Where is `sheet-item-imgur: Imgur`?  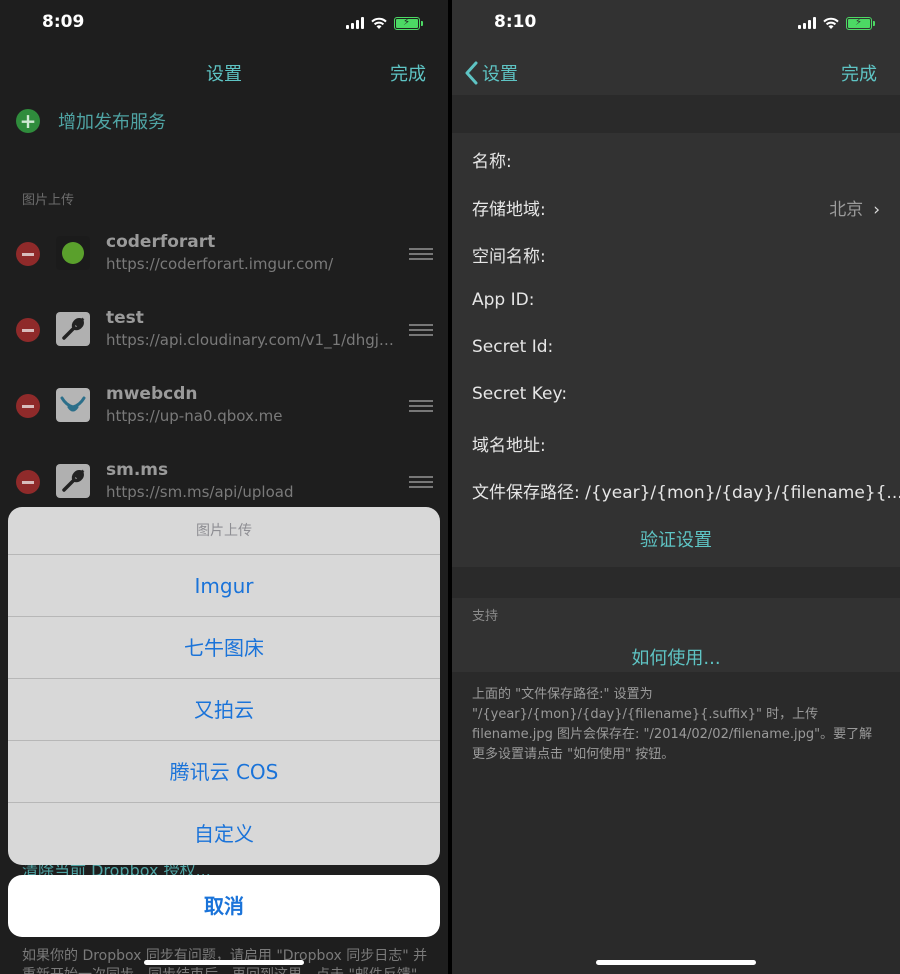
sheet-item-imgur: Imgur is located at coordinates (224, 586).